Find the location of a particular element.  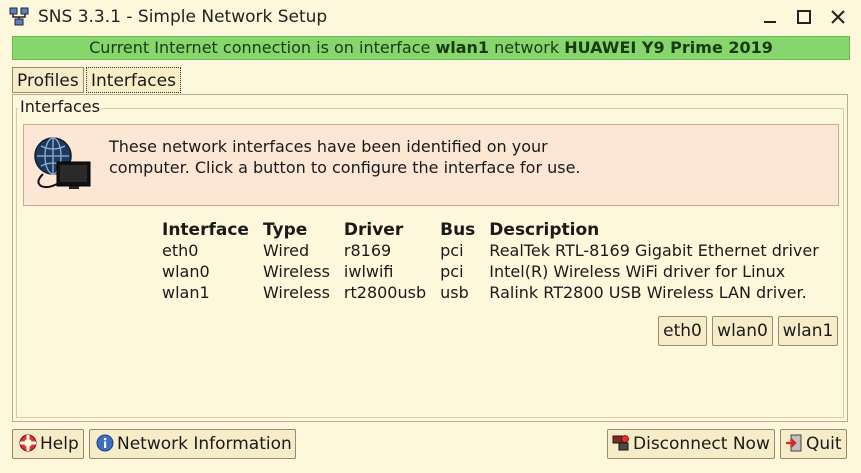

cell-driver: rt2800usb is located at coordinates (385, 292).